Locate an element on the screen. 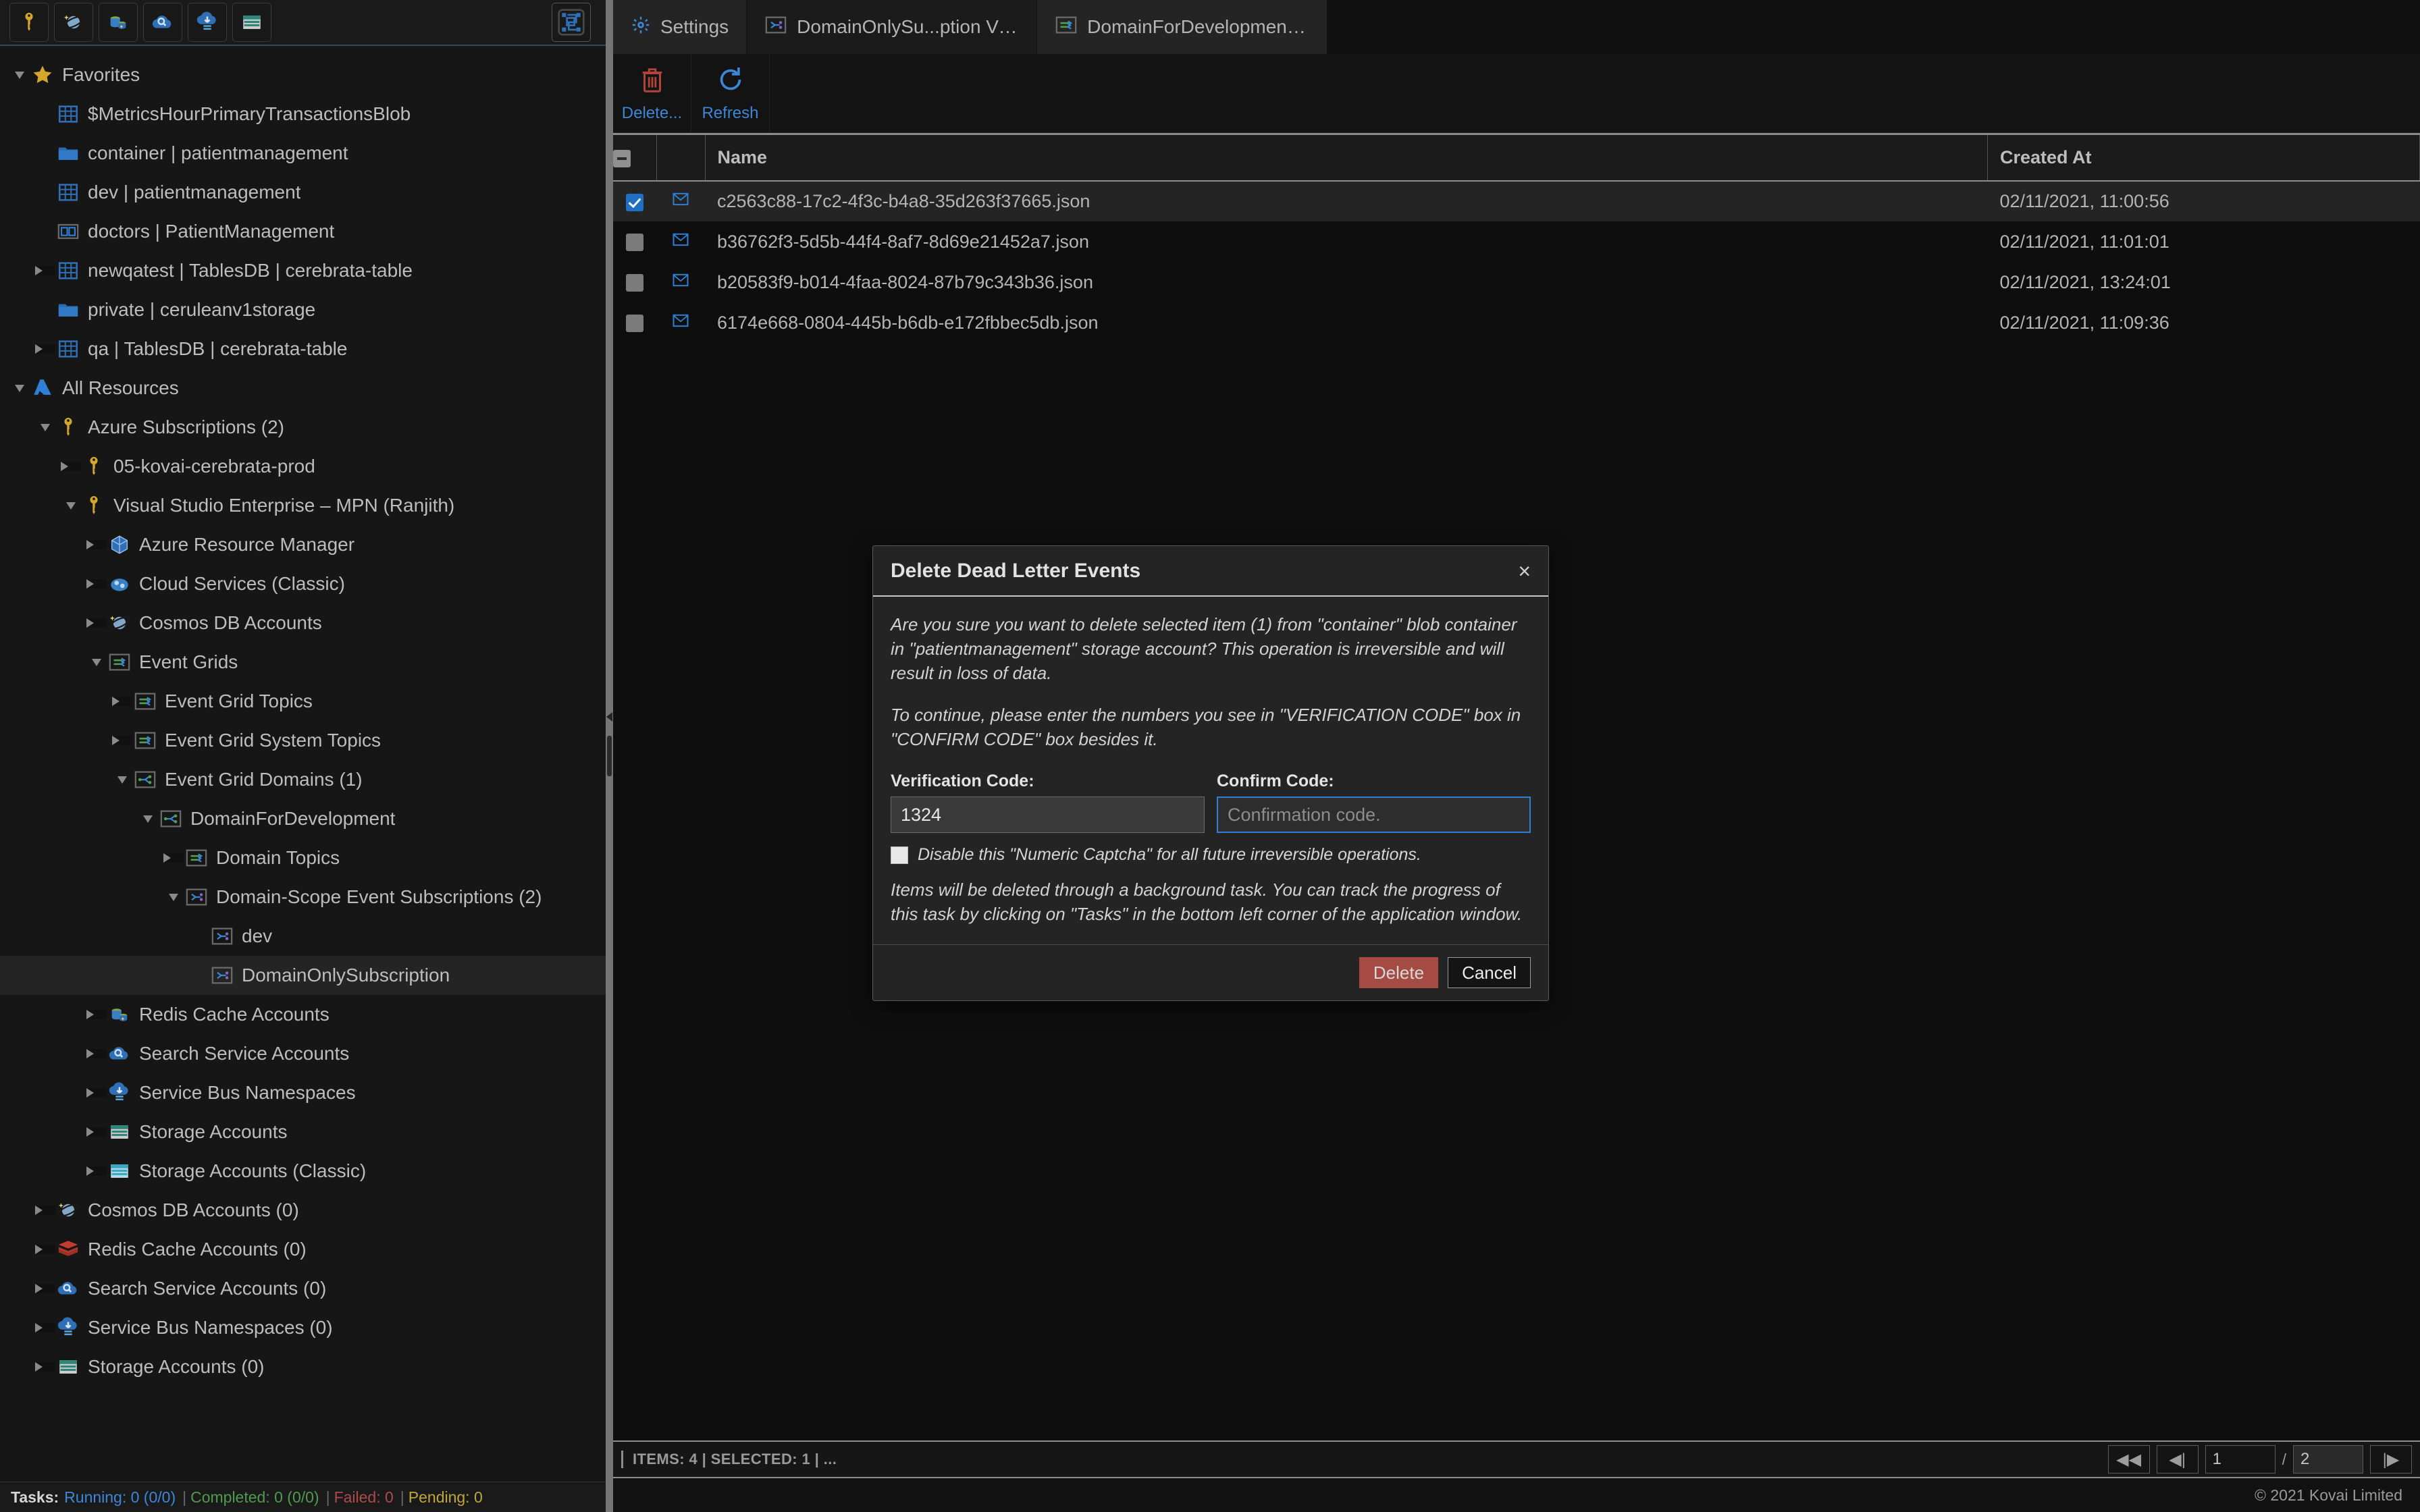 Image resolution: width=2420 pixels, height=1512 pixels. tree-item: Redis Cache Accounts is located at coordinates (303, 1014).